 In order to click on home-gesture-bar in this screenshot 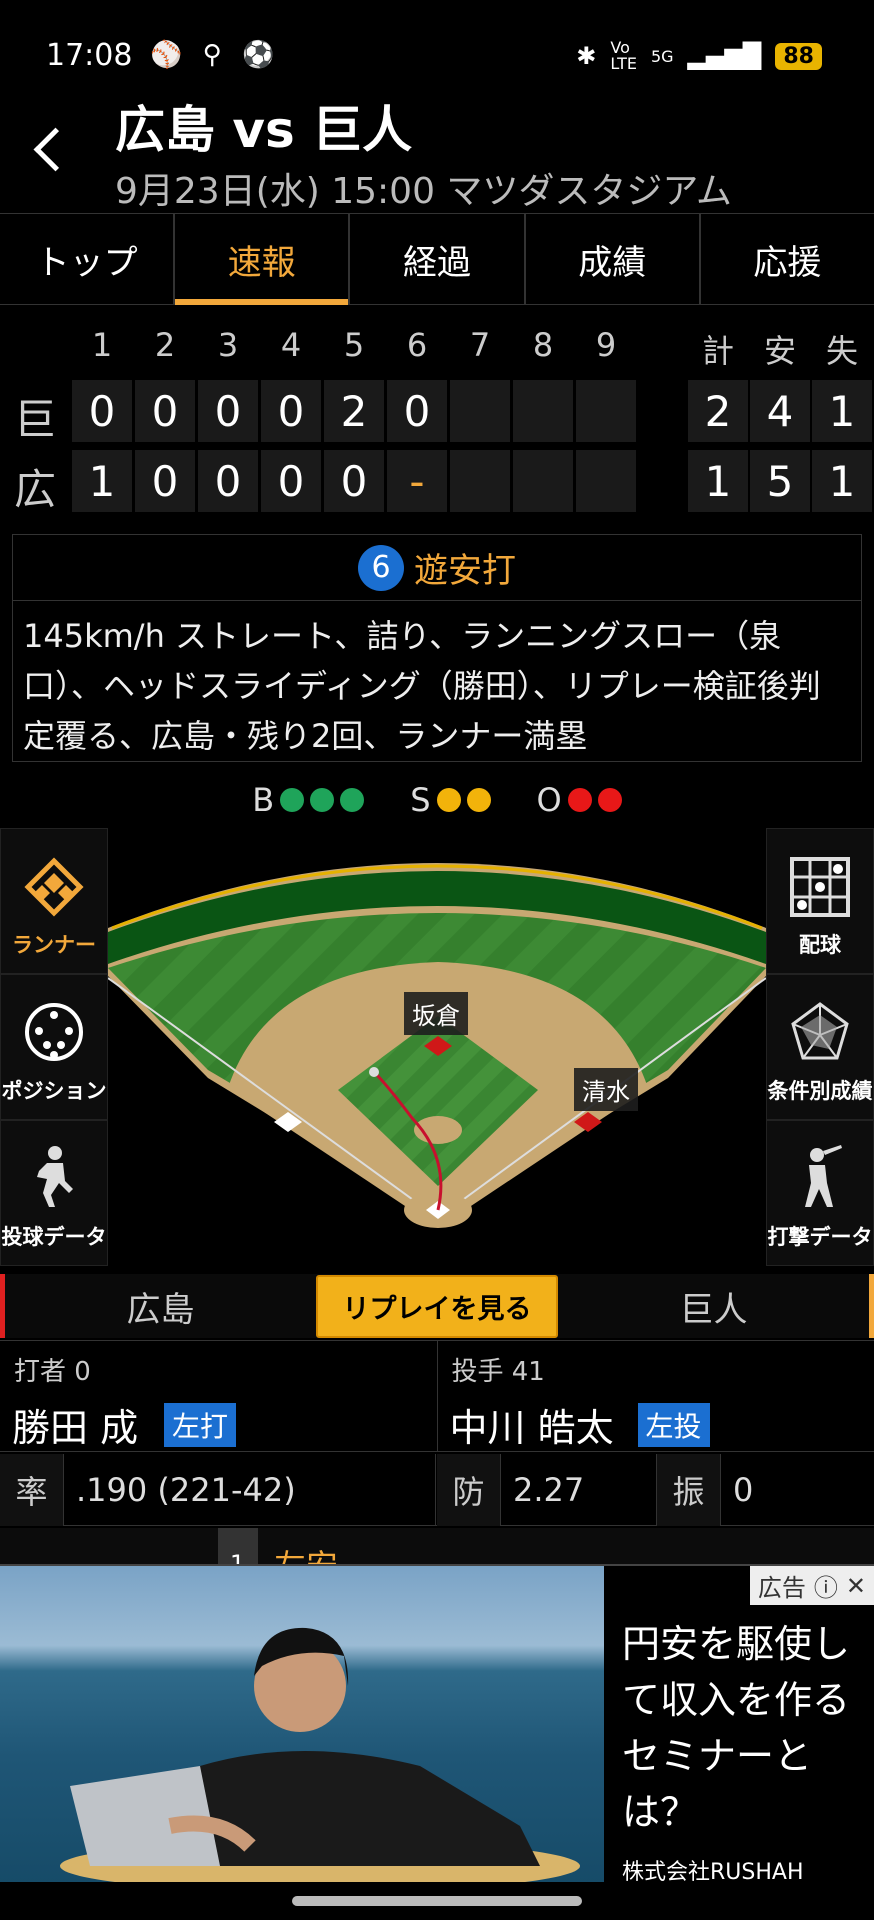, I will do `click(437, 1901)`.